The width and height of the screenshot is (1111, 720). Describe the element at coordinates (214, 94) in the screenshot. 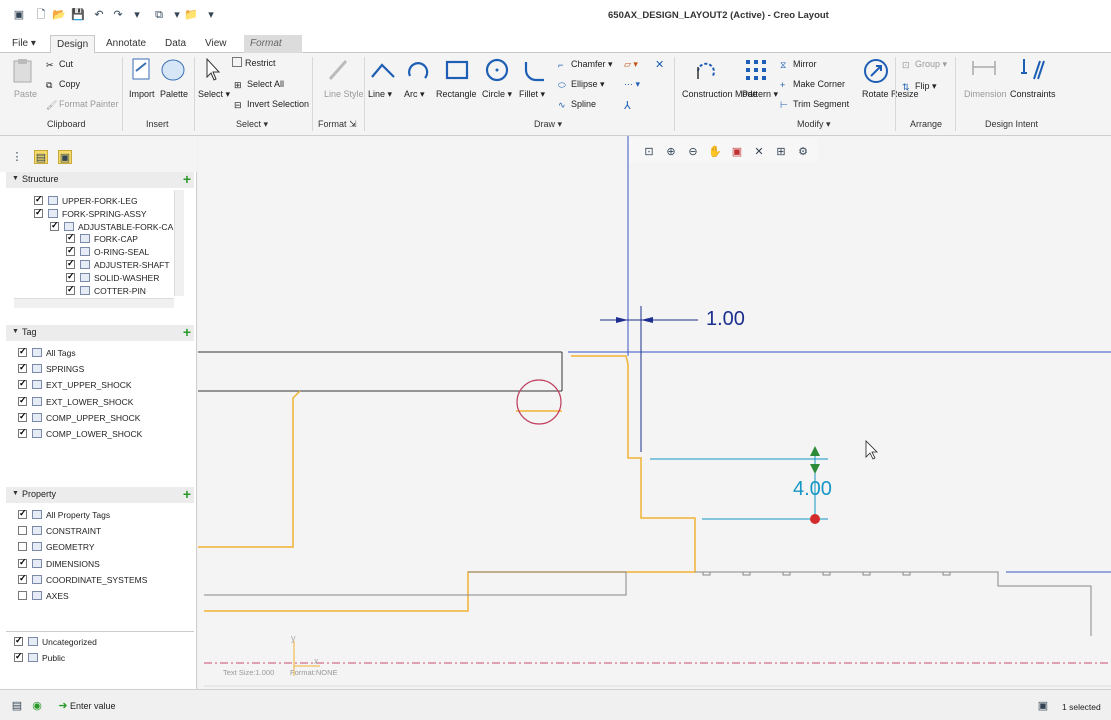

I see `select-button: Select ▾` at that location.